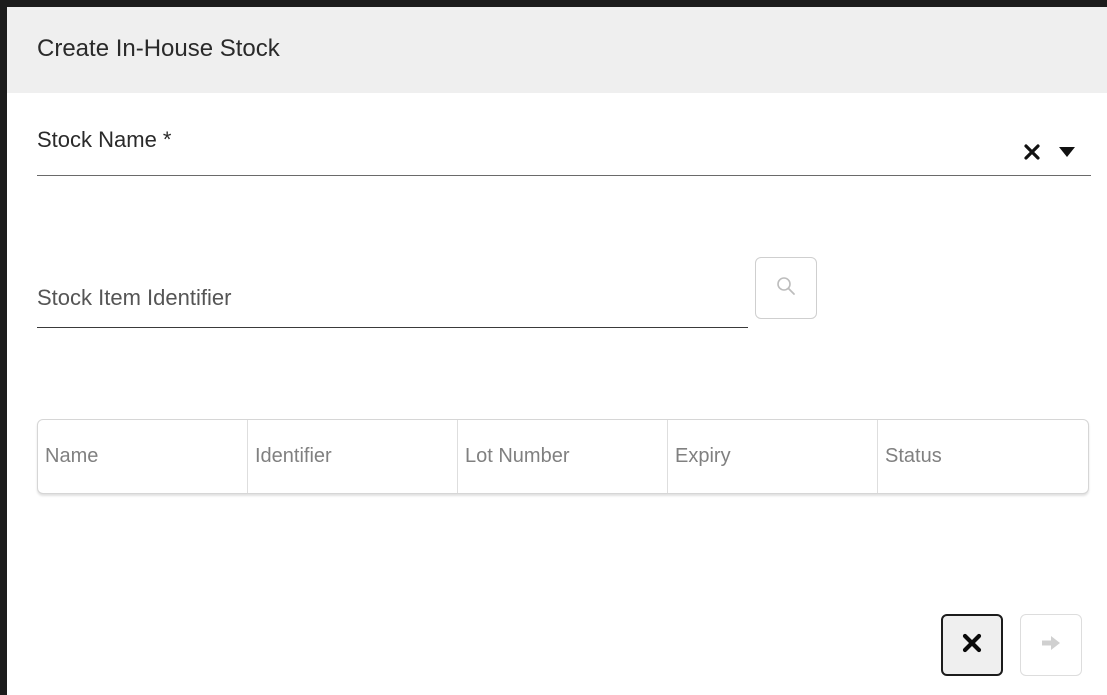 The image size is (1107, 695). I want to click on cancel-button, so click(972, 645).